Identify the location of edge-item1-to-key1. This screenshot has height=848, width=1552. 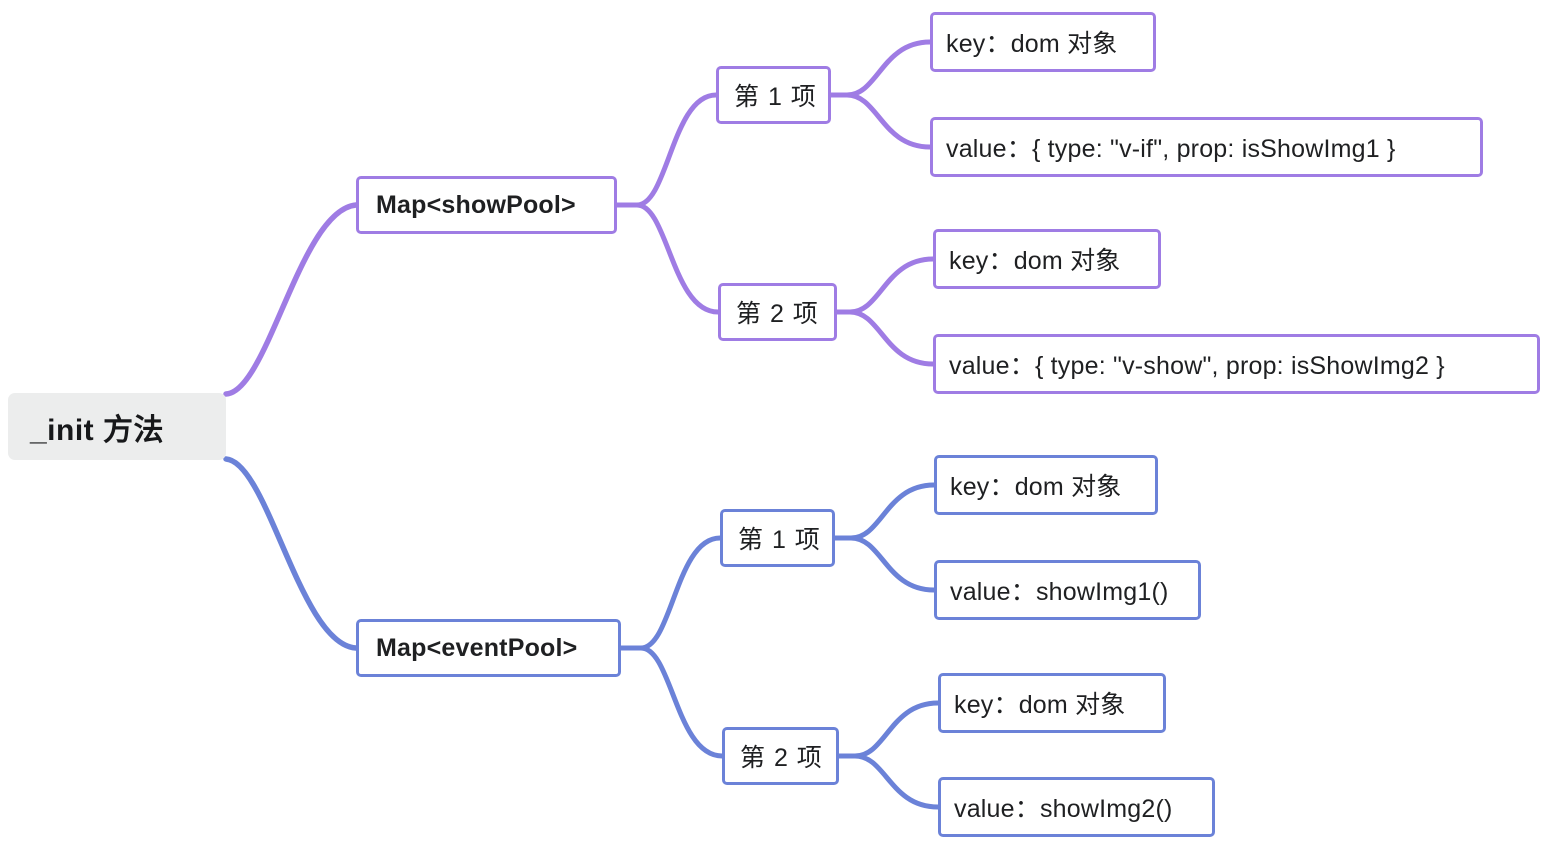
(880, 68).